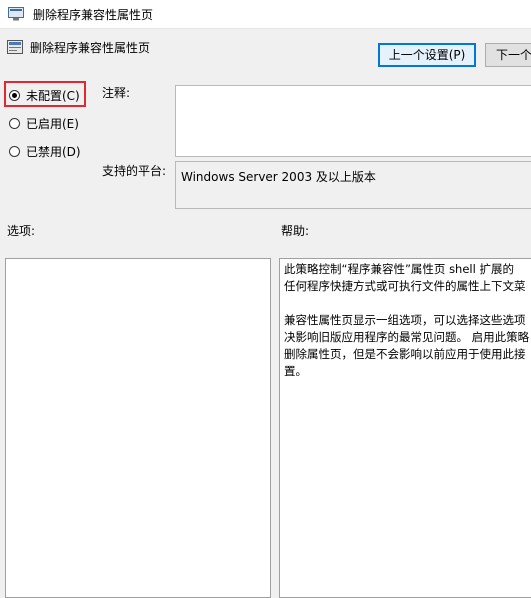 The height and width of the screenshot is (598, 531). What do you see at coordinates (52, 123) in the screenshot?
I see `radio-label: 已启用(E)` at bounding box center [52, 123].